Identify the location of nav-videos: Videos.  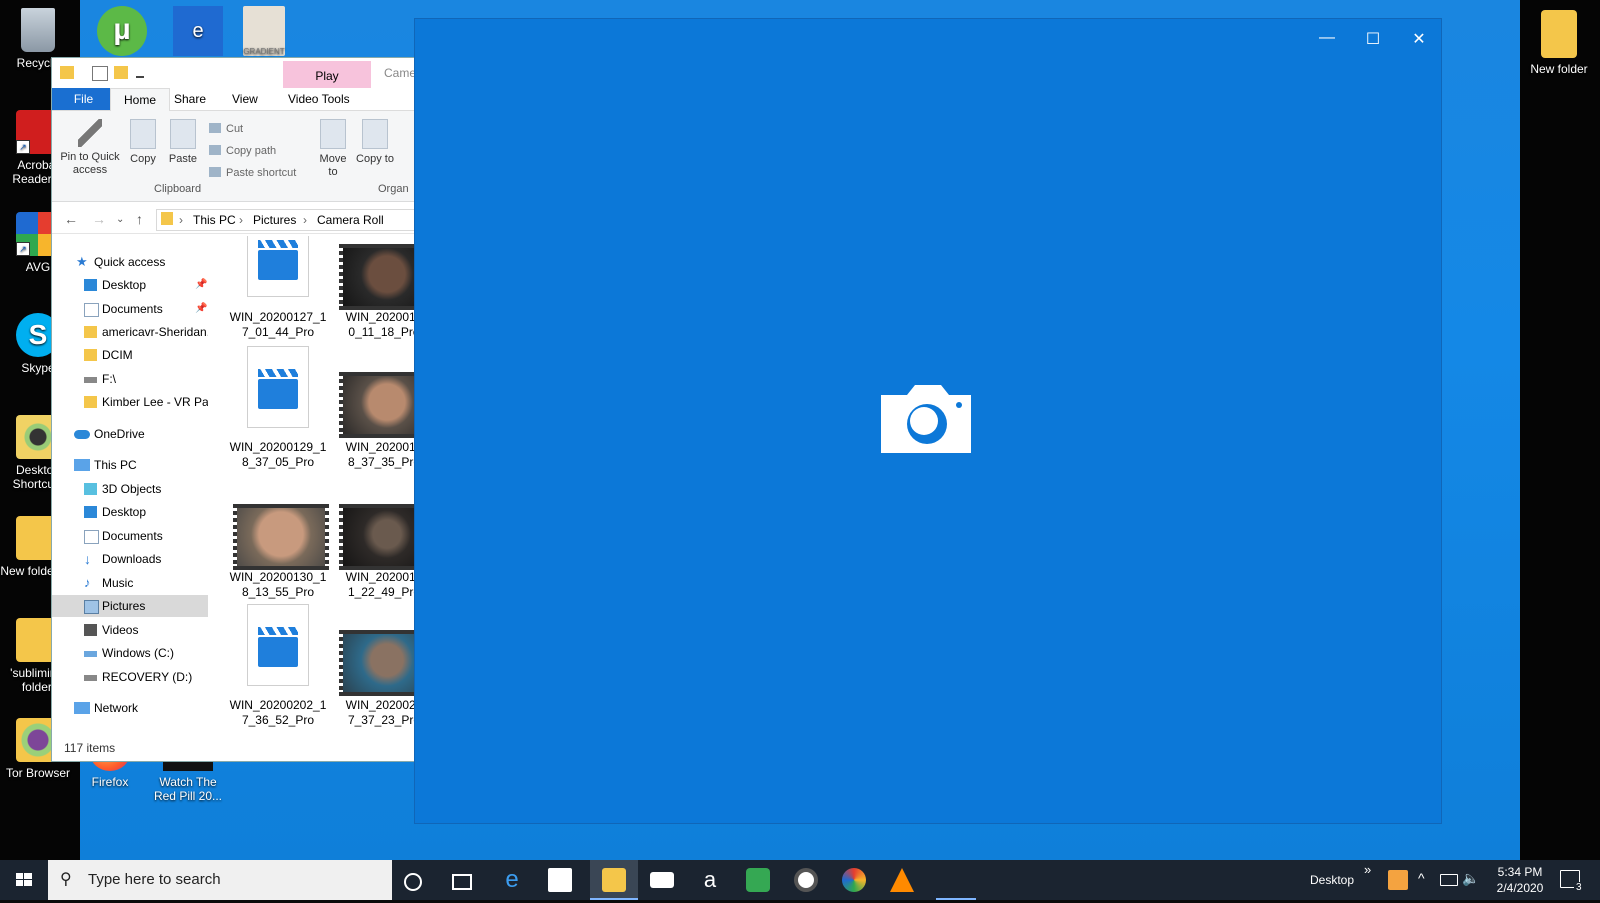
(130, 630).